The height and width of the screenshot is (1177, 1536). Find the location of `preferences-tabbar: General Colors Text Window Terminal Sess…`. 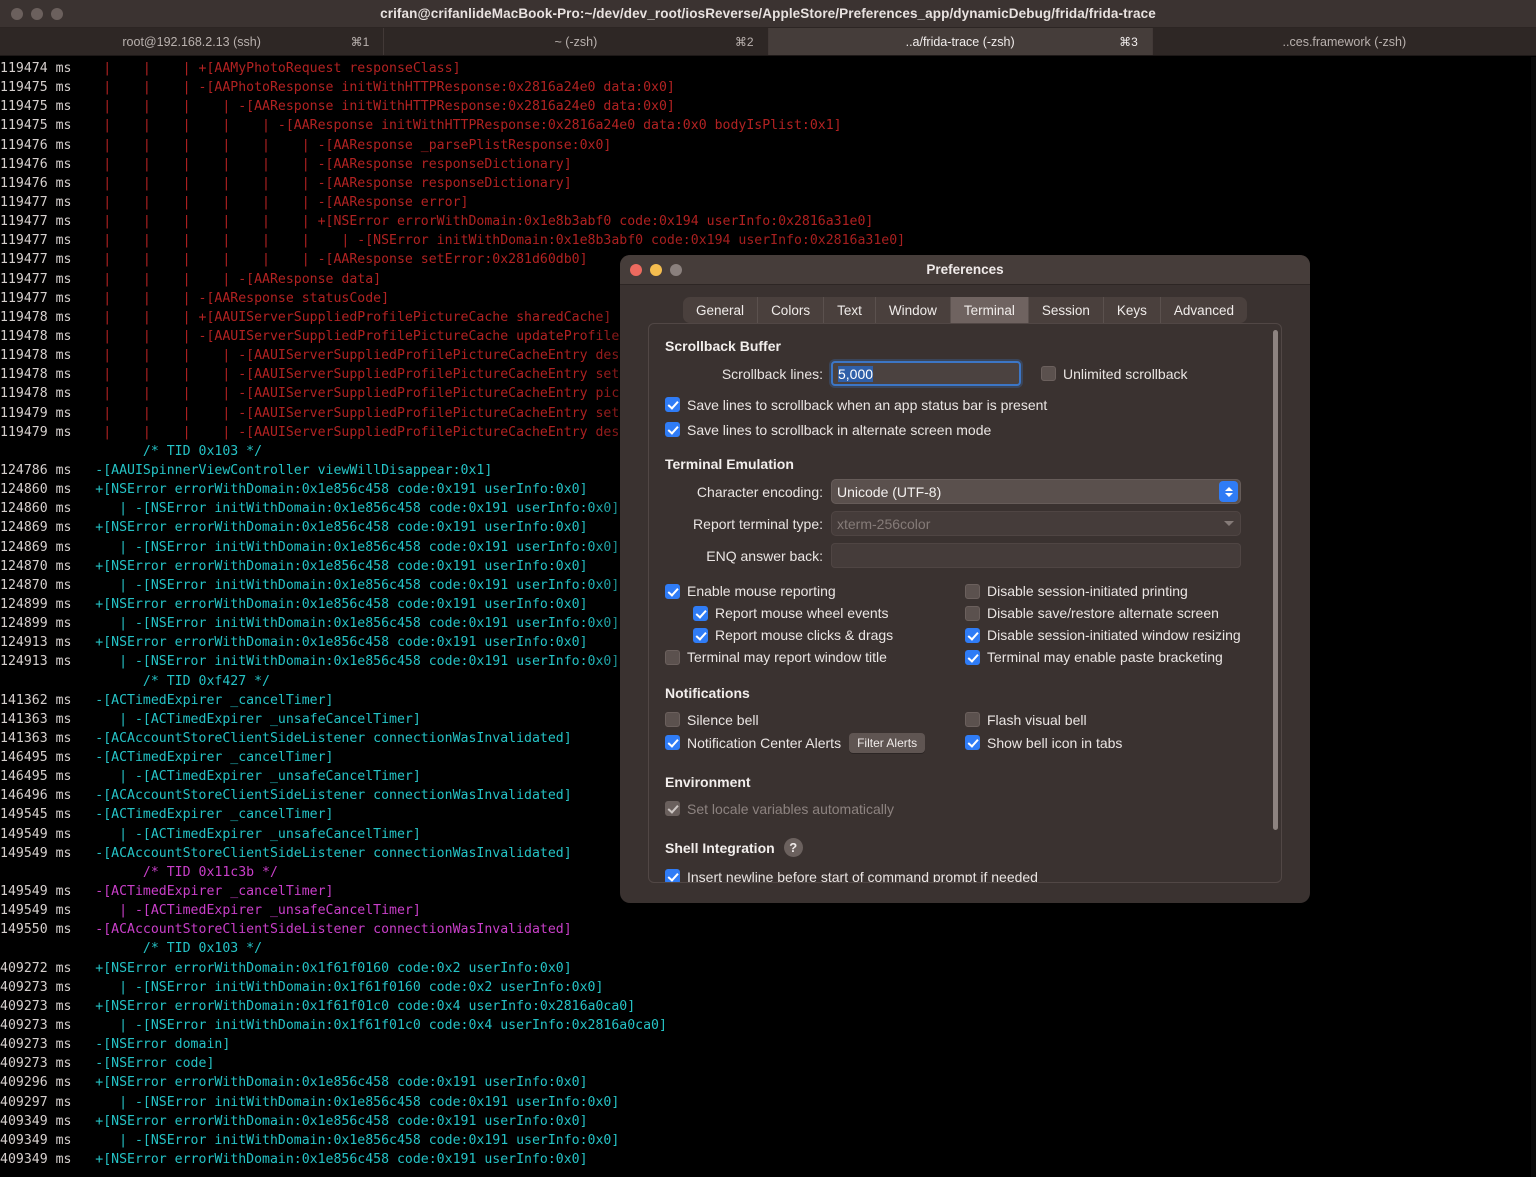

preferences-tabbar: General Colors Text Window Terminal Sess… is located at coordinates (965, 310).